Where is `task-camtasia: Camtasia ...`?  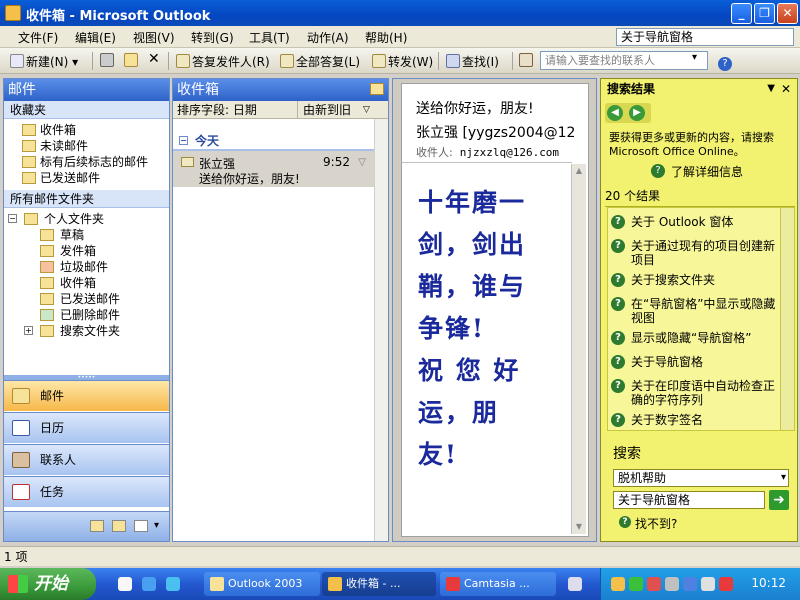
task-camtasia: Camtasia ... is located at coordinates (498, 584).